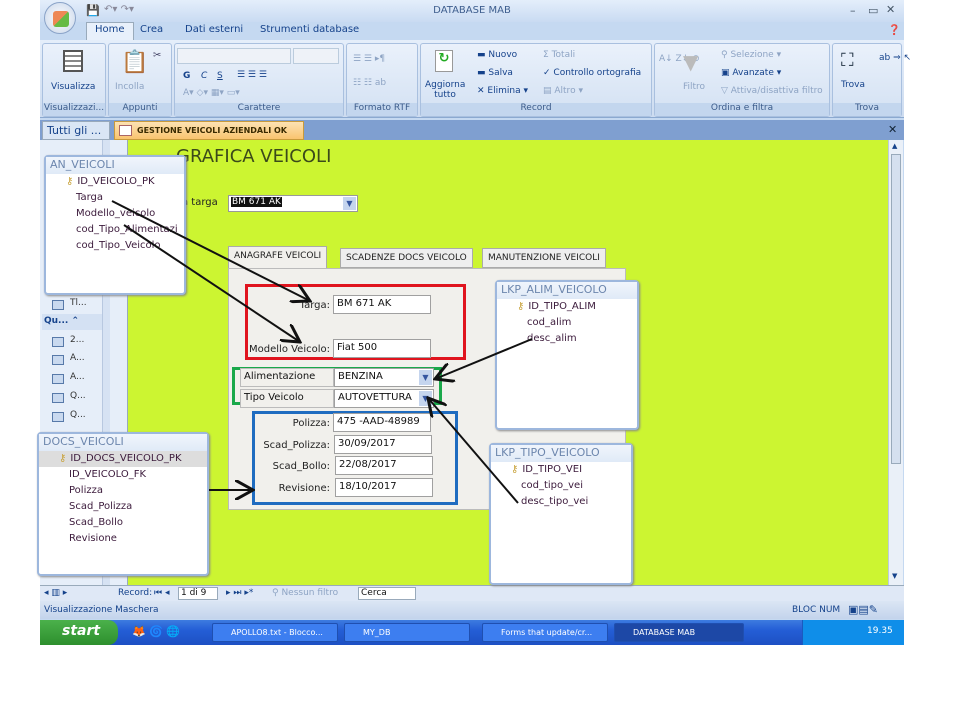 The image size is (959, 719). Describe the element at coordinates (679, 632) in the screenshot. I see `task-database-mab: DATABASE MAB` at that location.